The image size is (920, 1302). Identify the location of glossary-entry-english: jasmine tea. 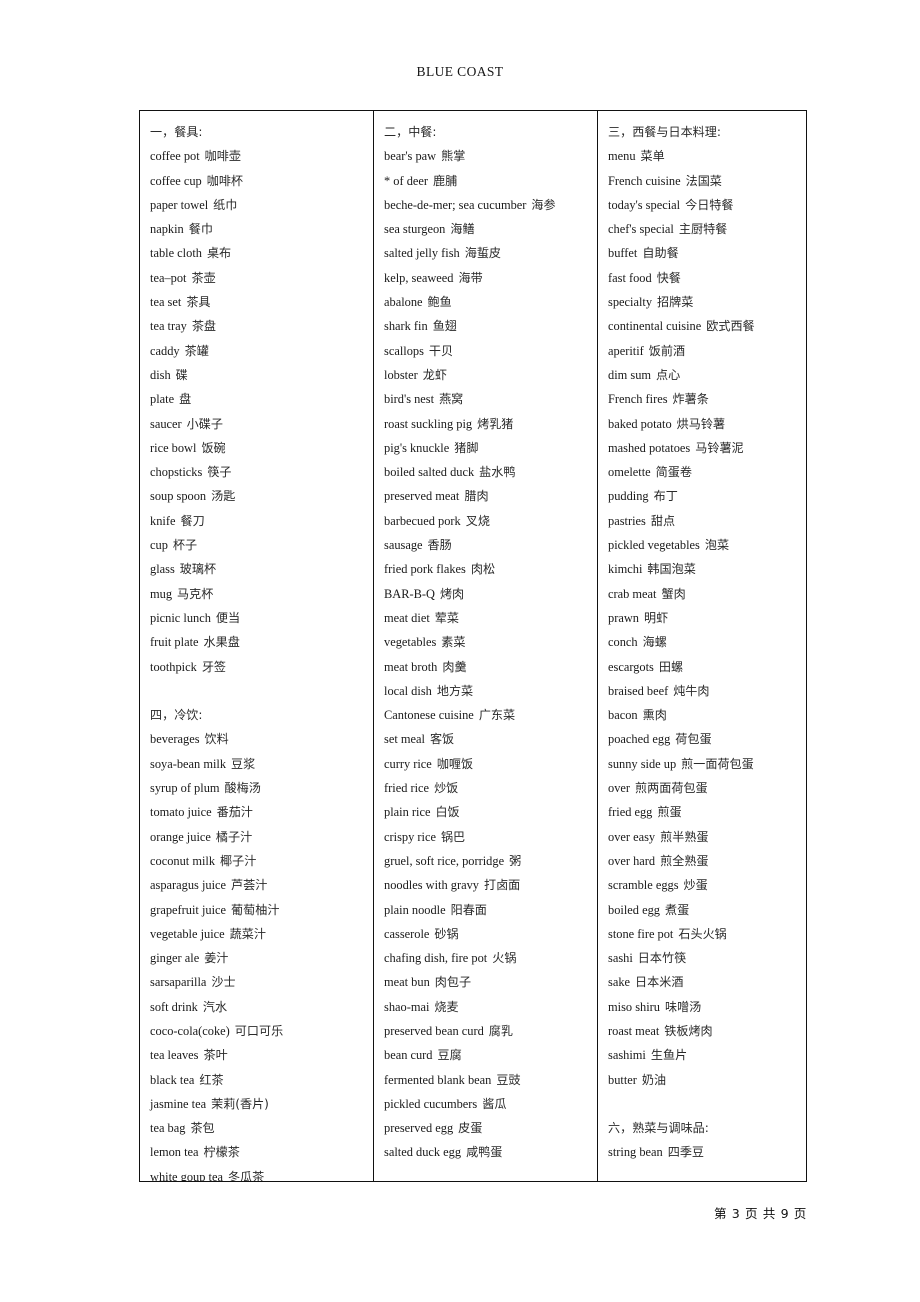
(178, 1103).